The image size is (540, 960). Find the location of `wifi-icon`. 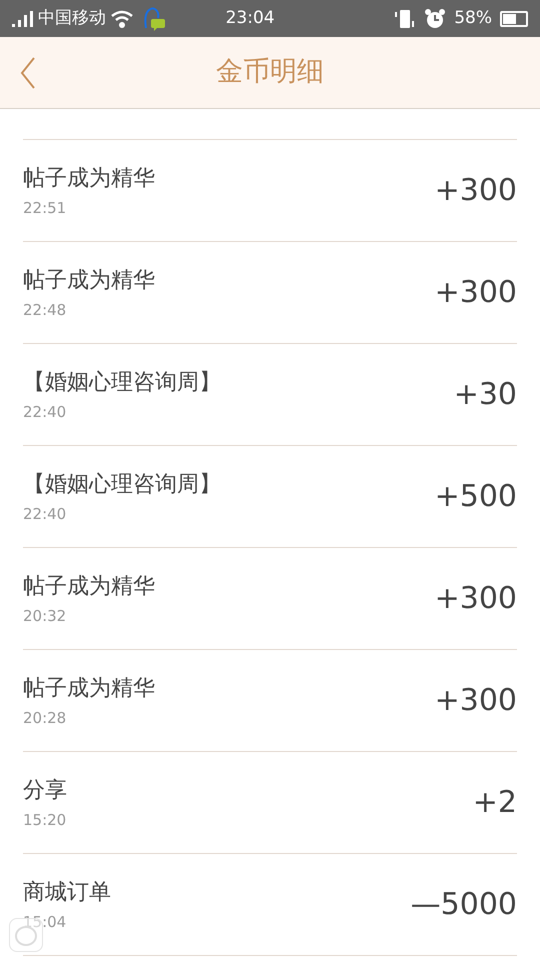

wifi-icon is located at coordinates (122, 18).